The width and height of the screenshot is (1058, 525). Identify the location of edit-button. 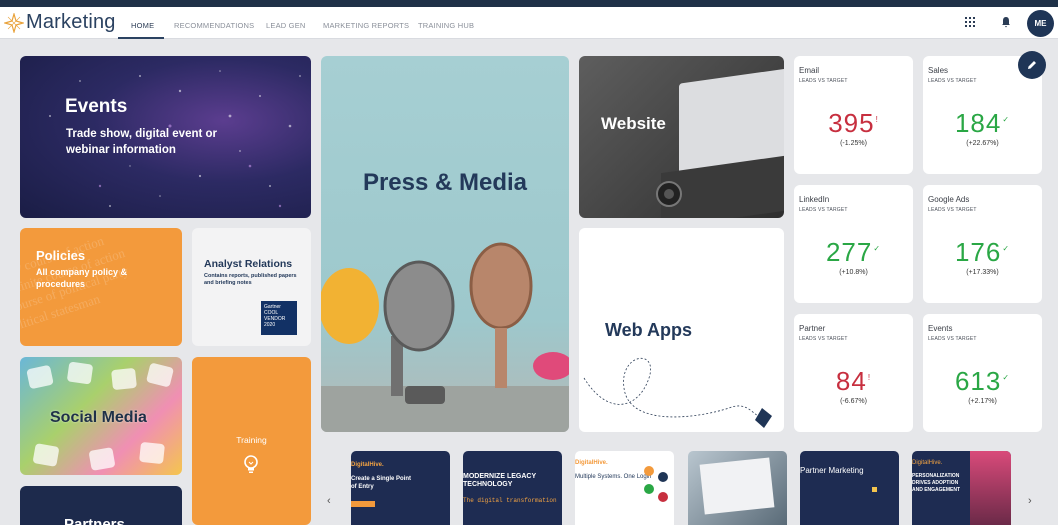
(1032, 65).